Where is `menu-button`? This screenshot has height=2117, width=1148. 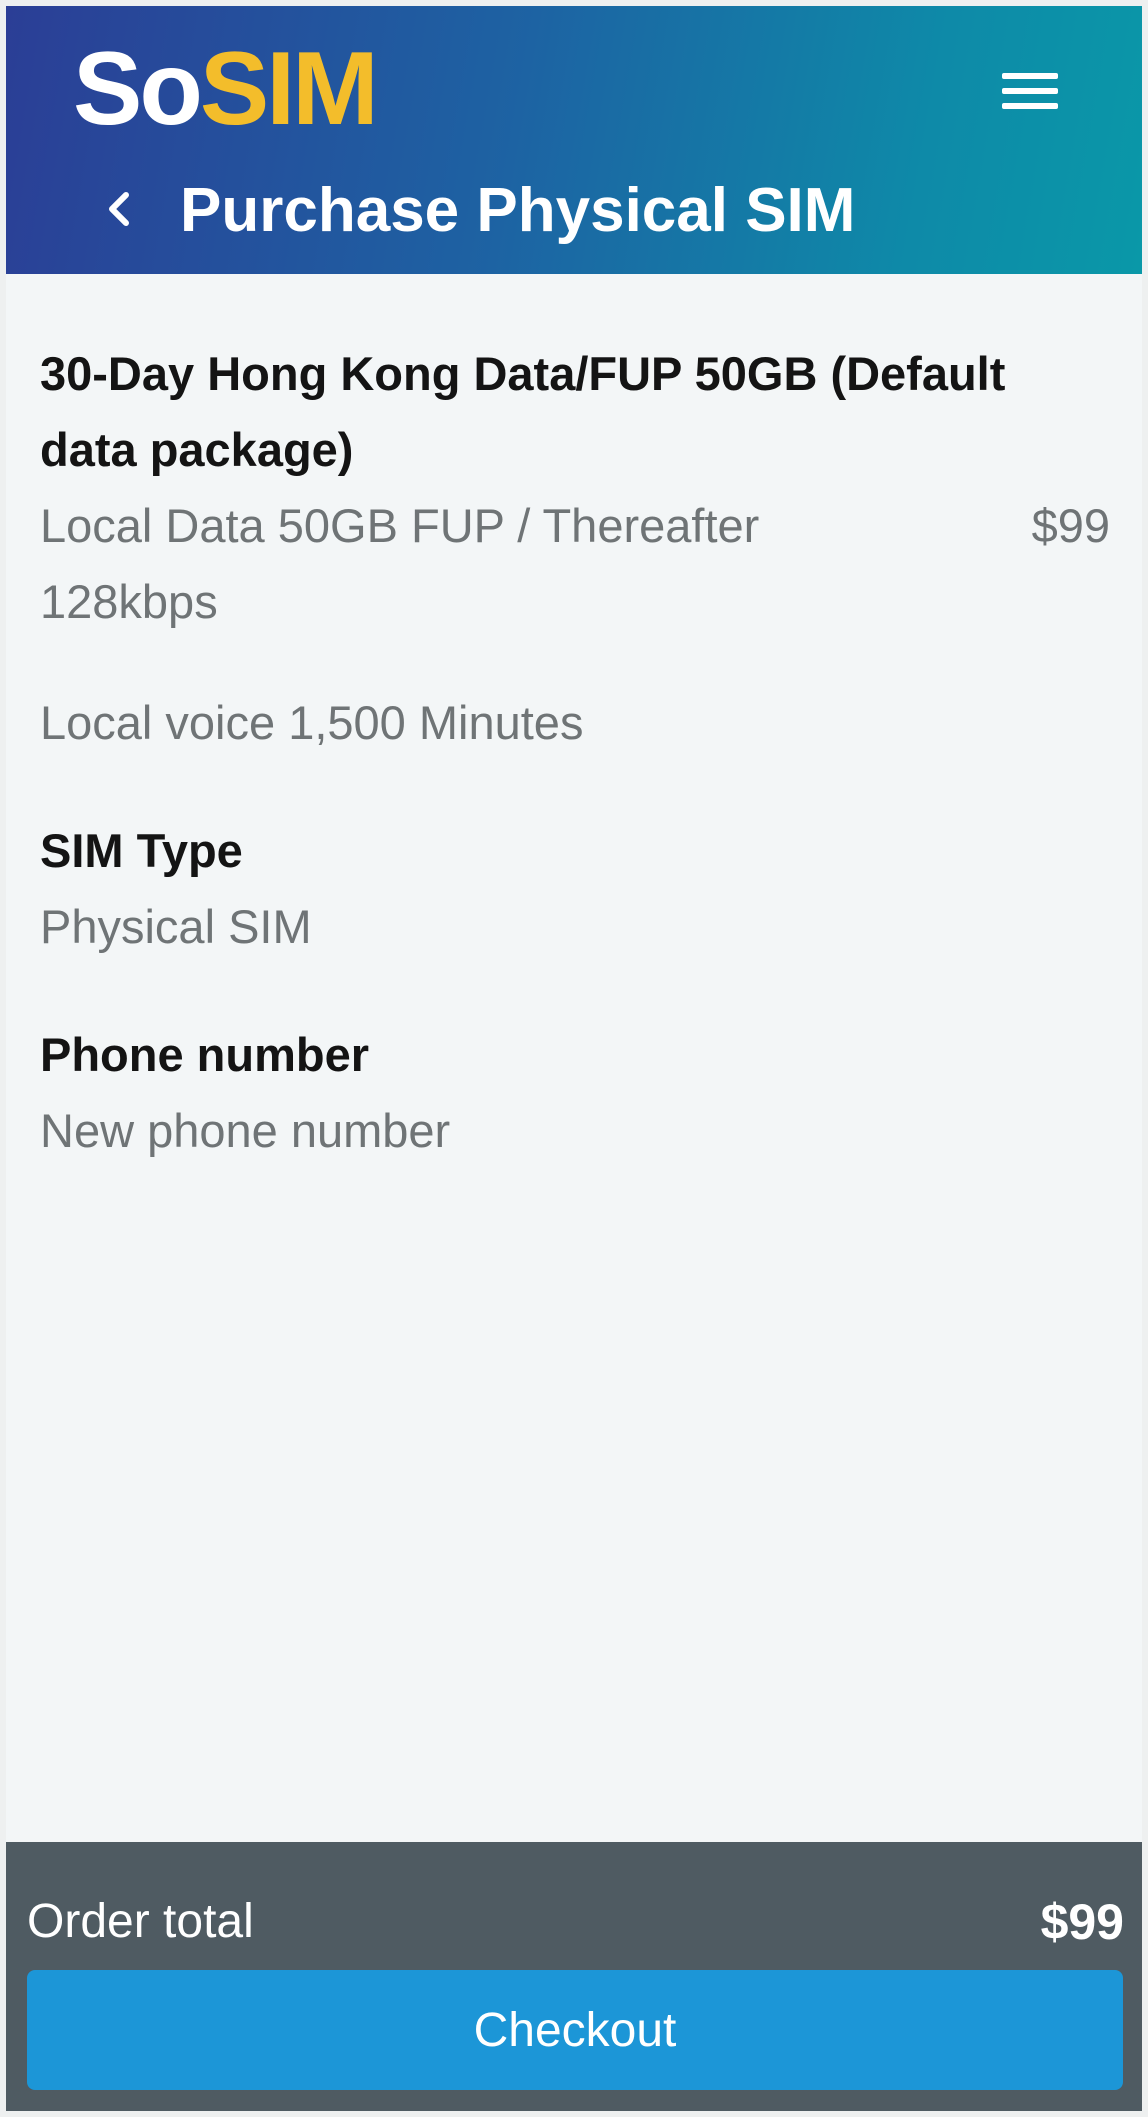
menu-button is located at coordinates (1030, 91).